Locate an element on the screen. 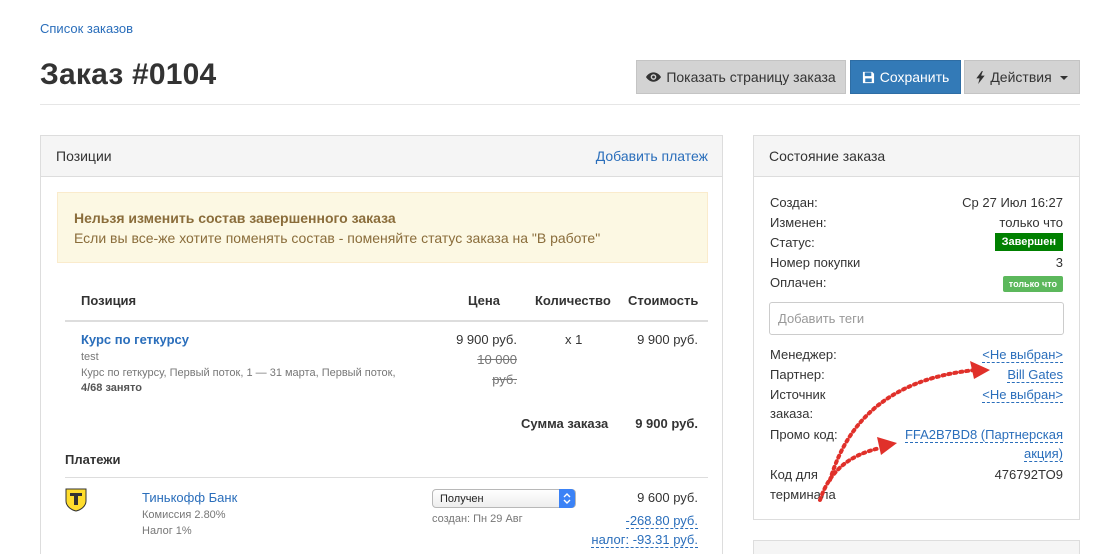  column-header-cost: Стоимость is located at coordinates (663, 300).